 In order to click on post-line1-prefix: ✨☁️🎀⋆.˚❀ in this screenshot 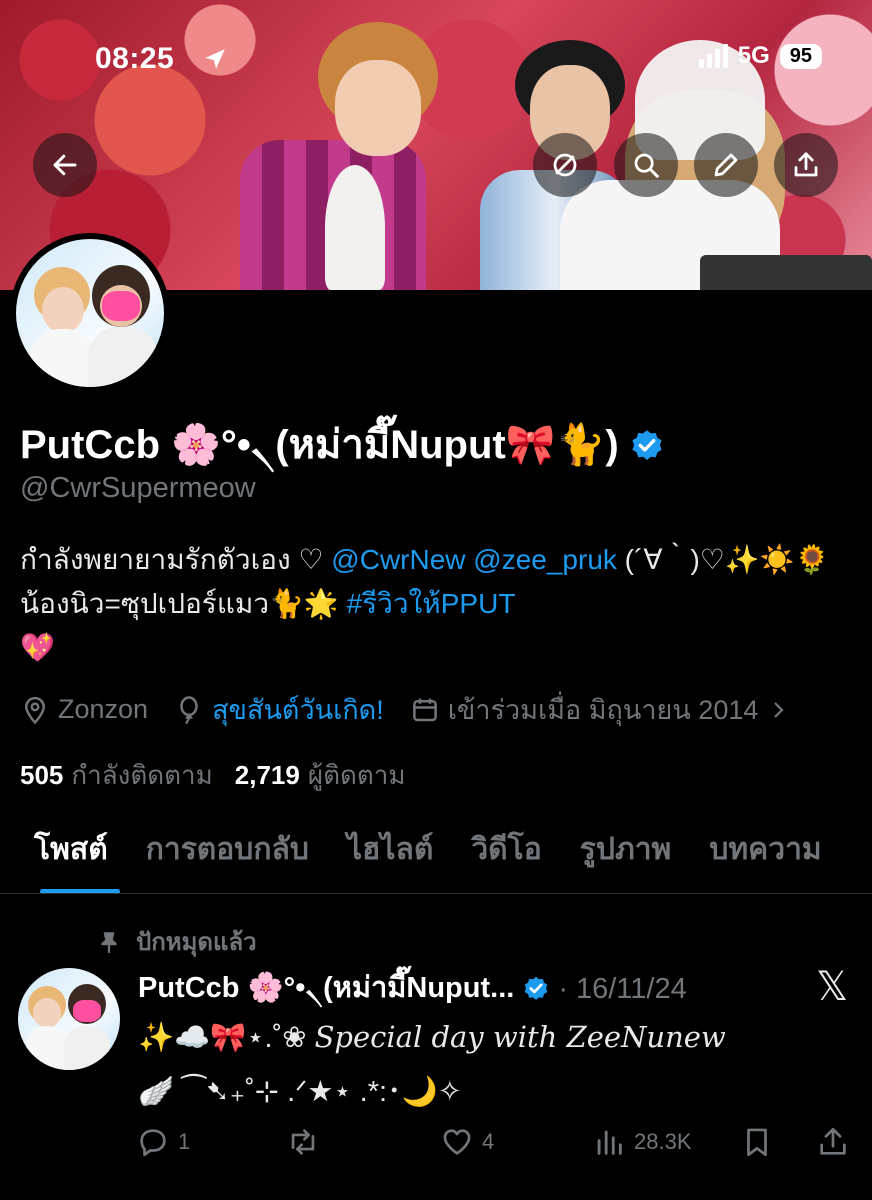, I will do `click(226, 1038)`.